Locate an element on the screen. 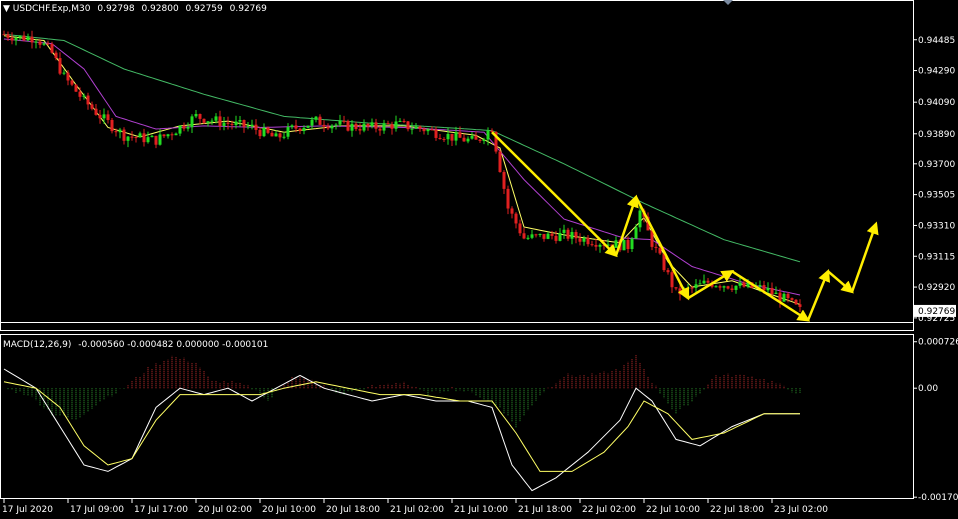  time-tick-label: 20 Jul 10:00 is located at coordinates (289, 510).